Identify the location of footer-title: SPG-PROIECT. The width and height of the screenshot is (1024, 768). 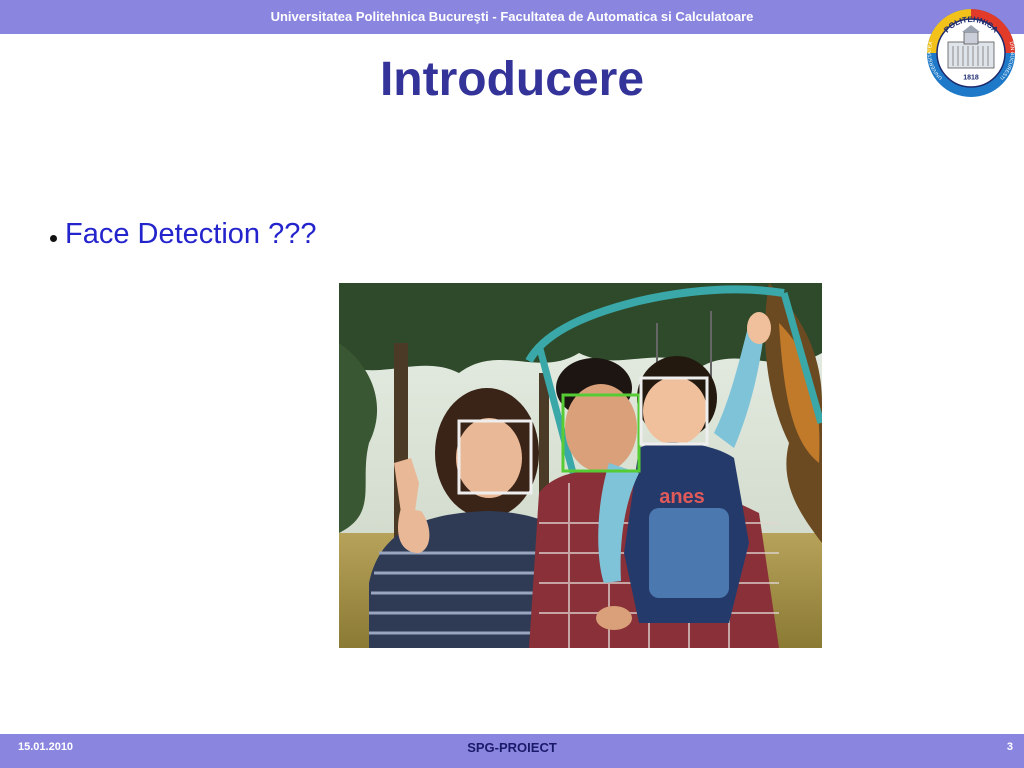
(512, 747).